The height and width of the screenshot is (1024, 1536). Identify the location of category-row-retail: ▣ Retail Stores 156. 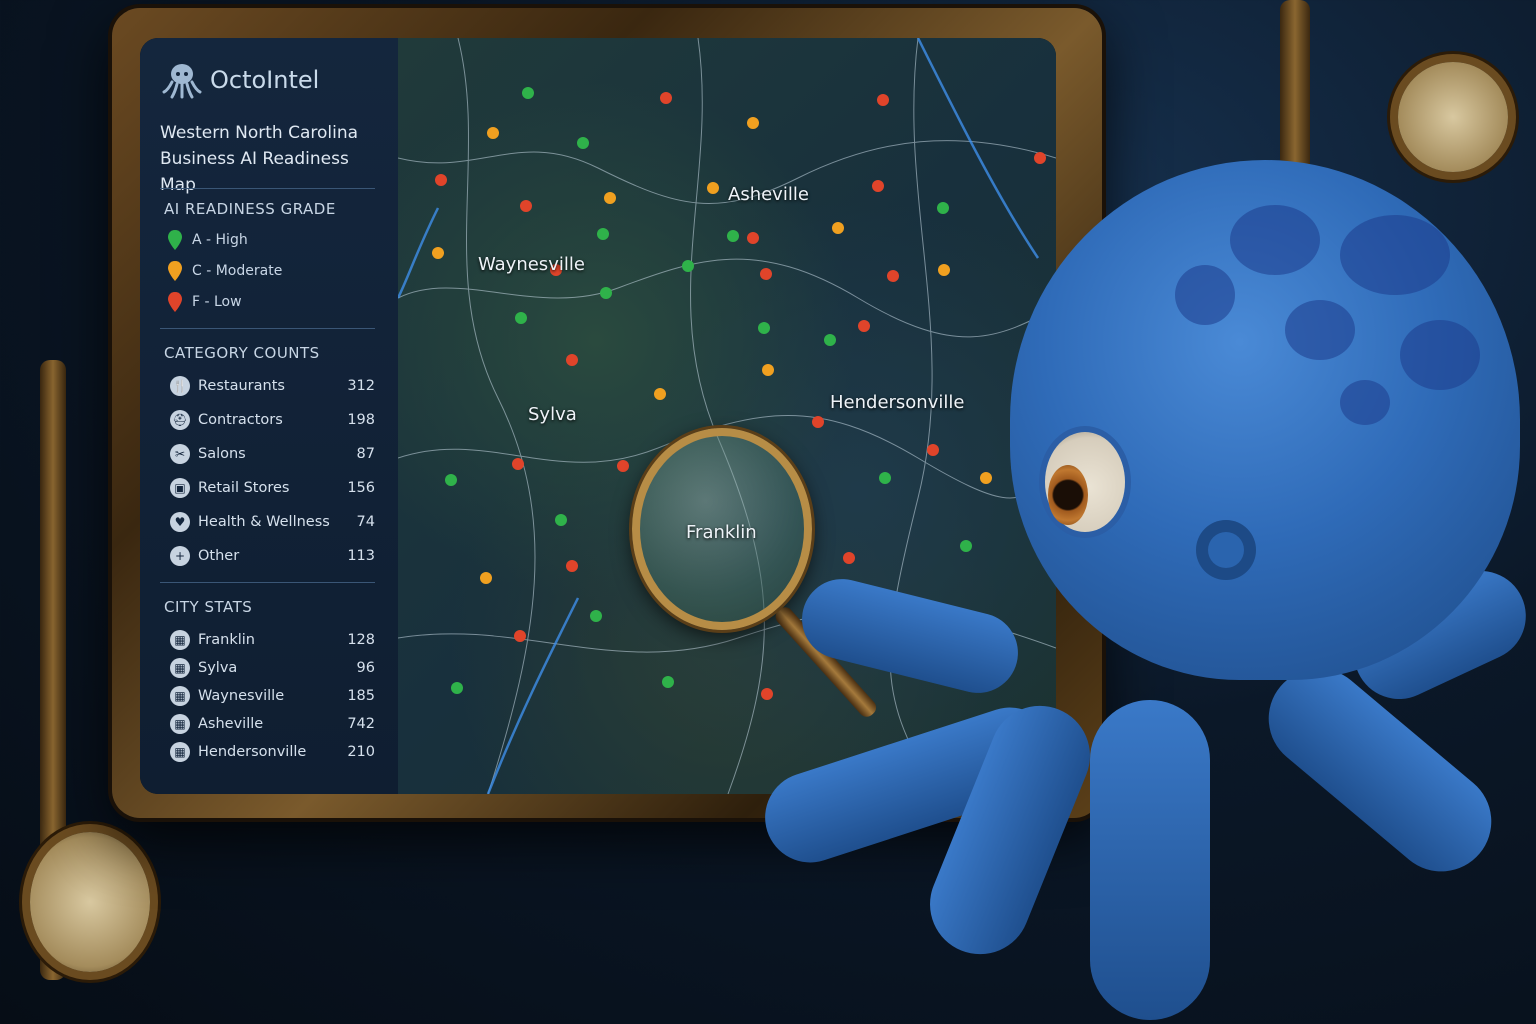
(272, 488).